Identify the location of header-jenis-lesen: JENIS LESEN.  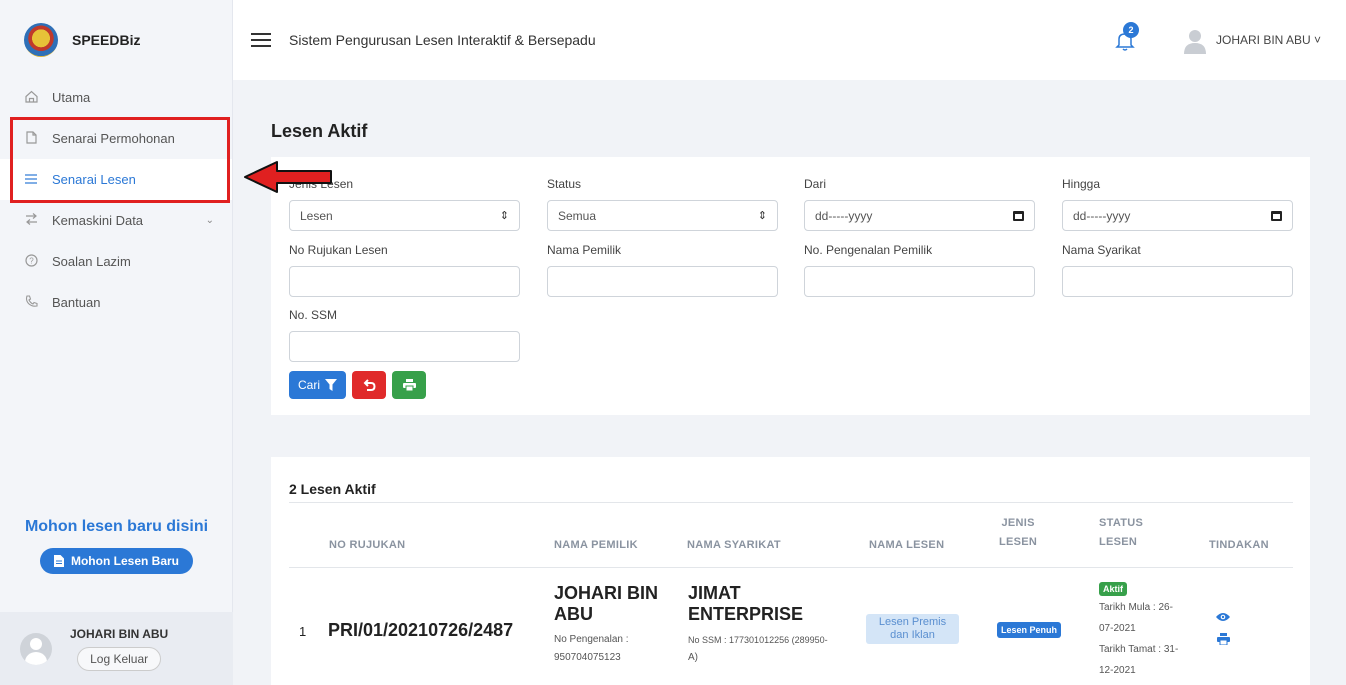
(1018, 533).